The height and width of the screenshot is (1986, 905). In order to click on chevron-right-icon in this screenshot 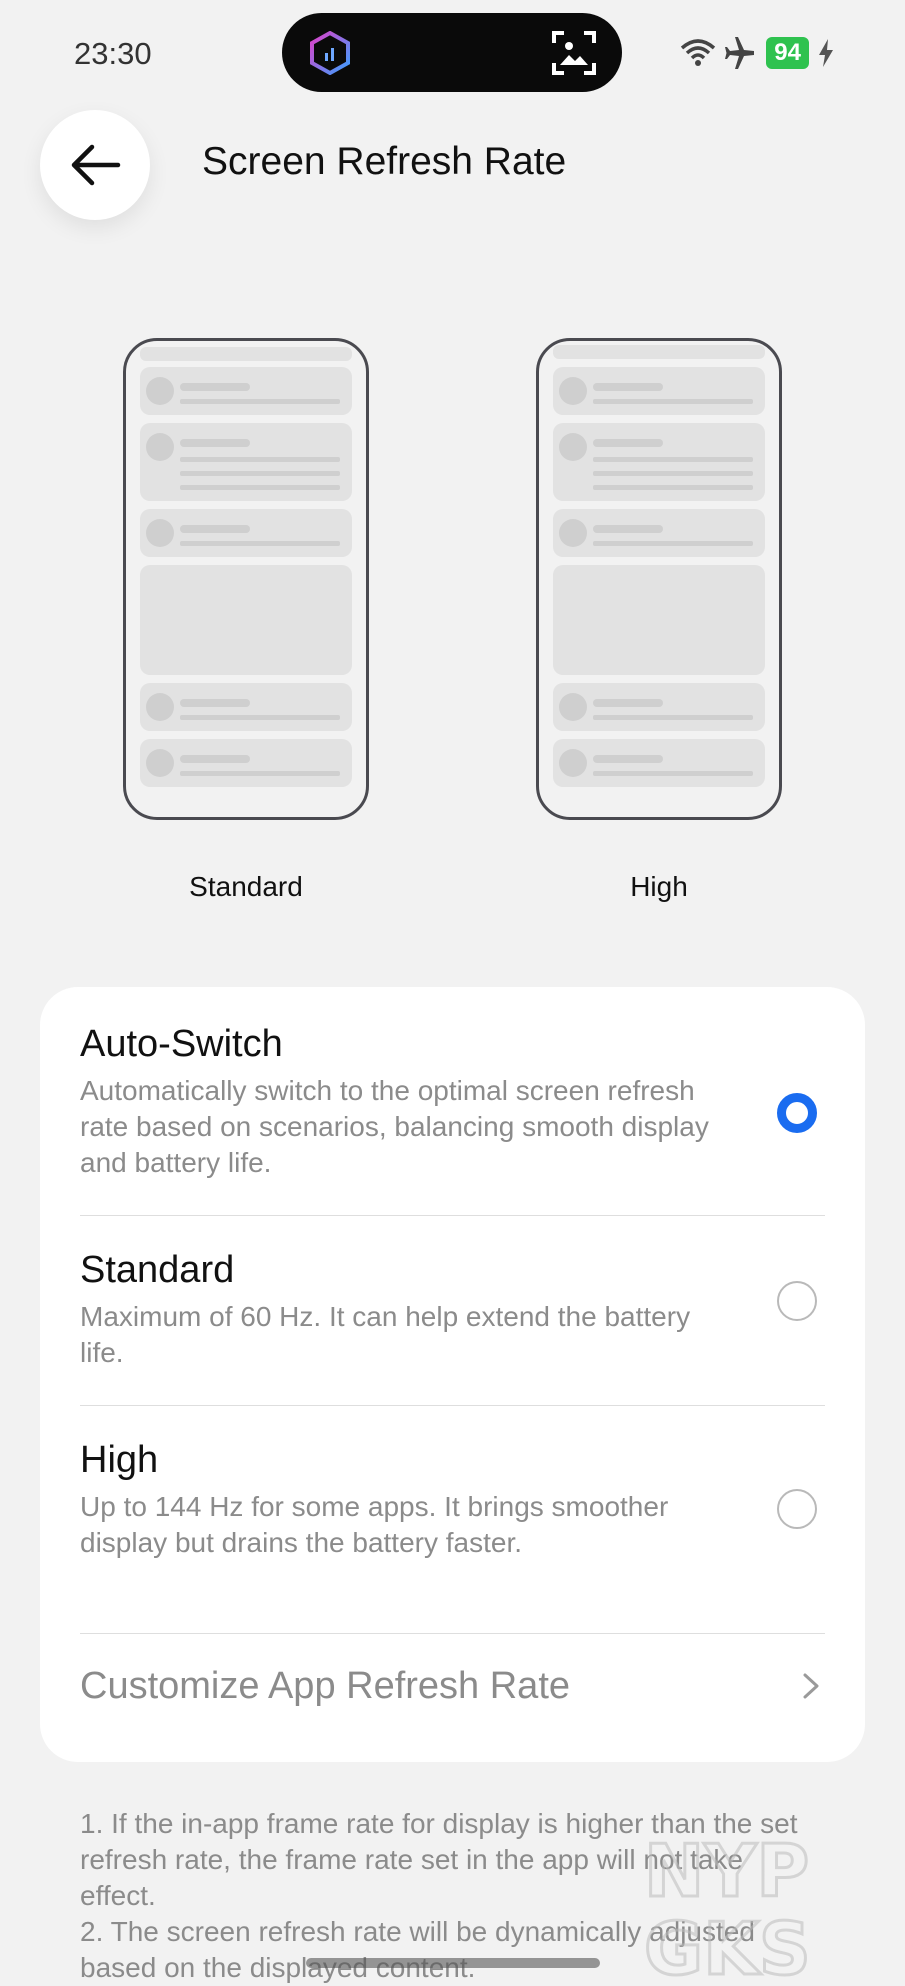, I will do `click(811, 1686)`.